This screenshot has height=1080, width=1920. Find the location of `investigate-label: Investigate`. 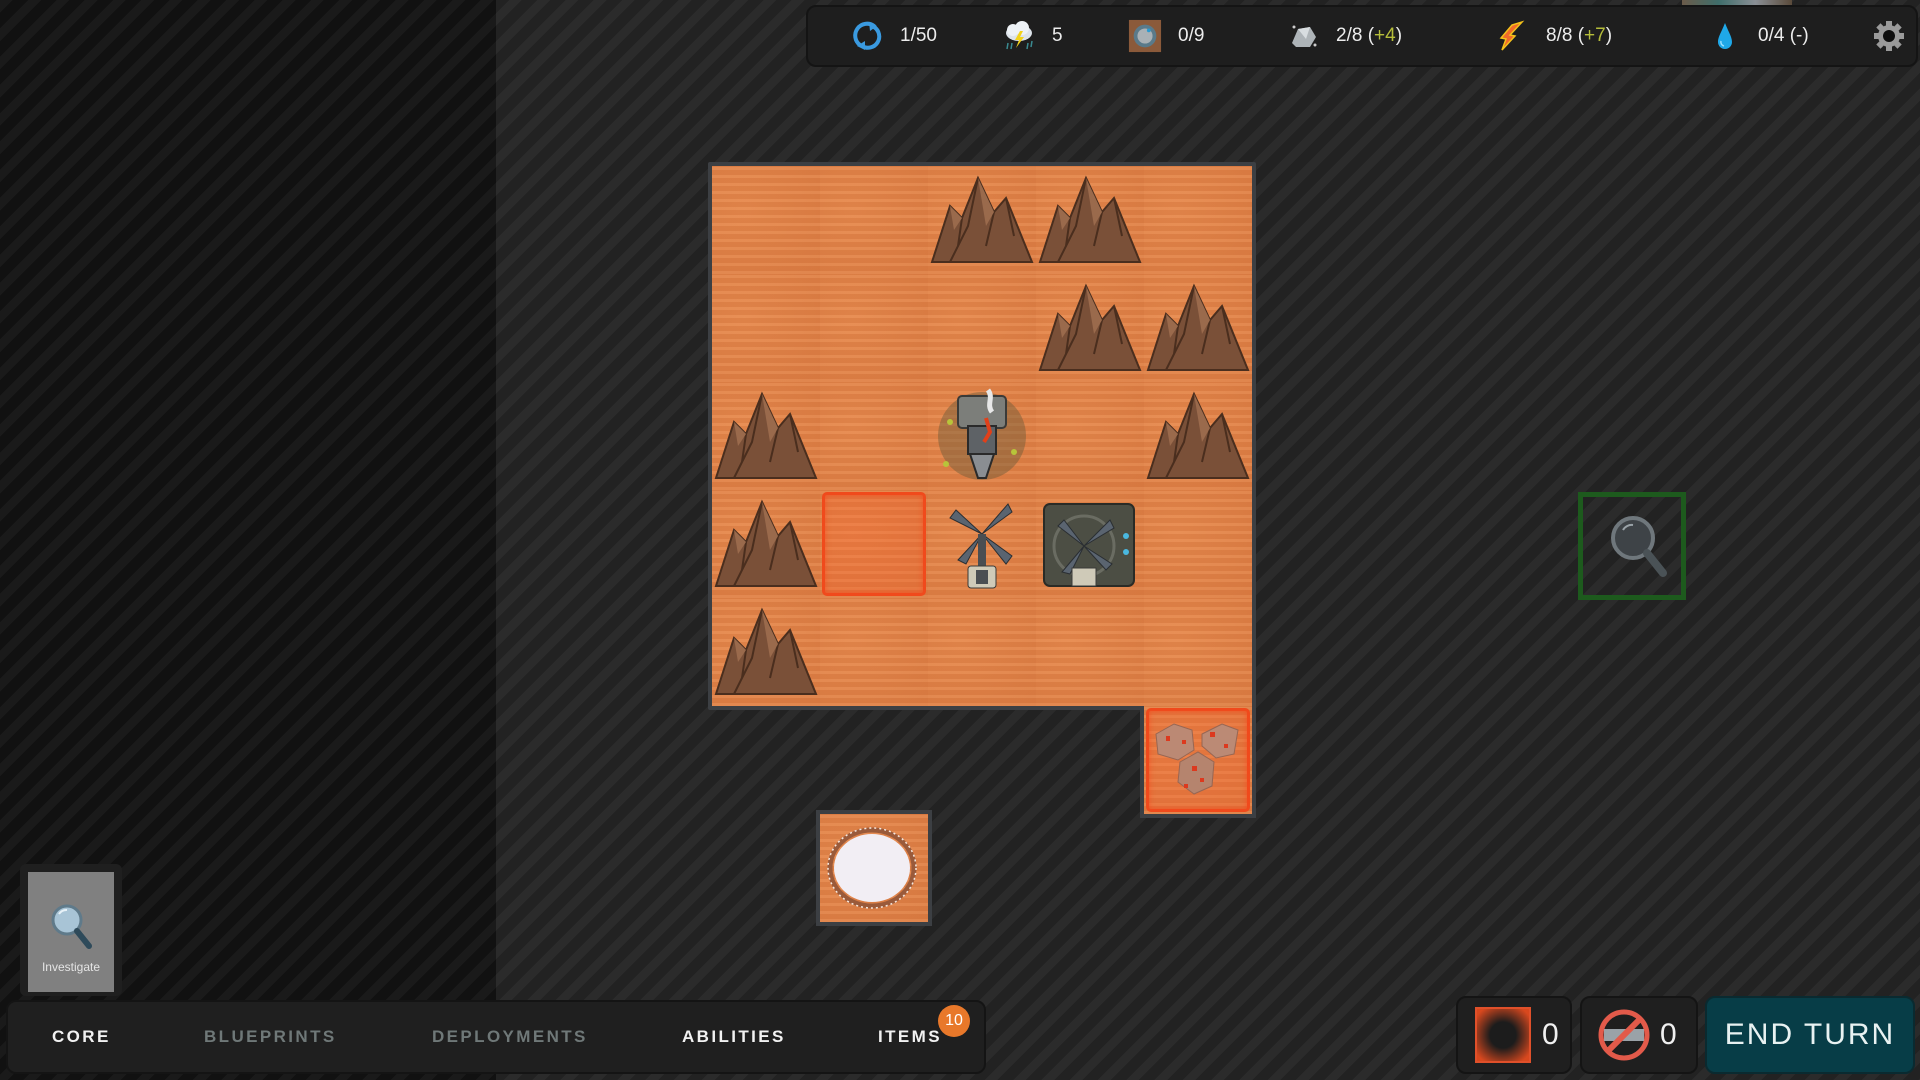

investigate-label: Investigate is located at coordinates (71, 967).